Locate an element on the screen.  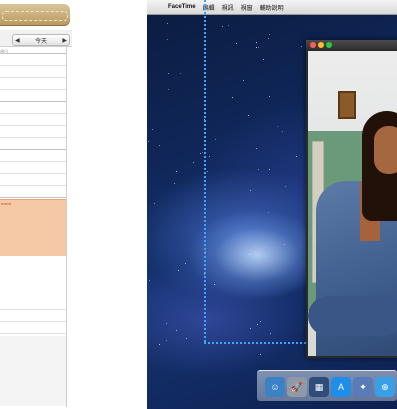
calendar-lower-panel is located at coordinates (33, 371).